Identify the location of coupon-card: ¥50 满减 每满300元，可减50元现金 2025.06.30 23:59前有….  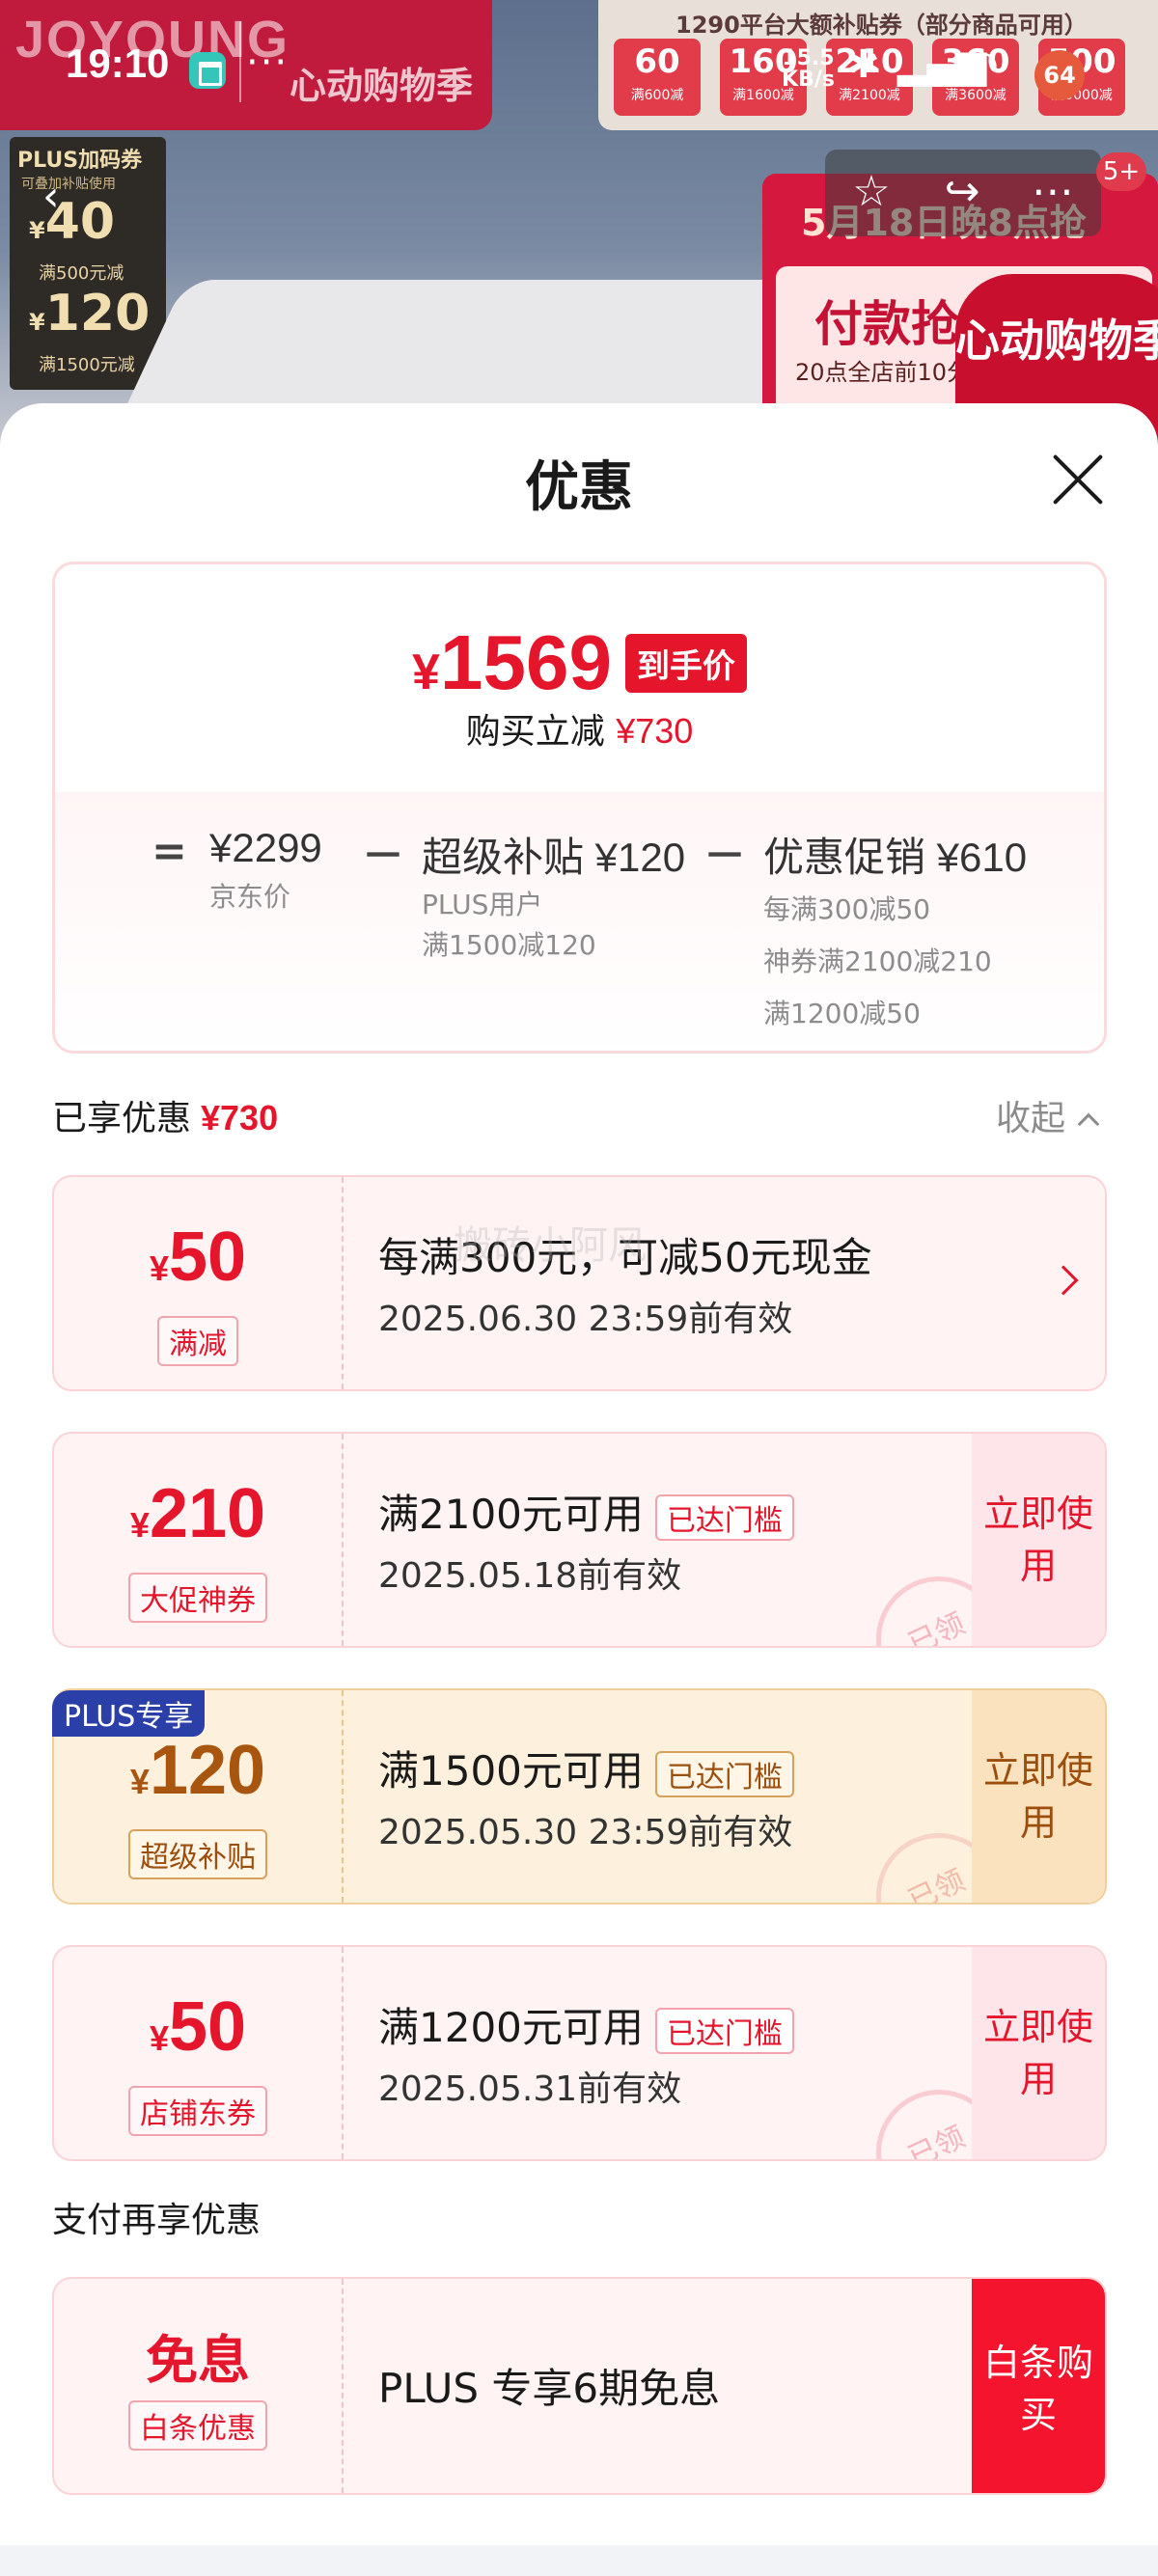
(579, 1283).